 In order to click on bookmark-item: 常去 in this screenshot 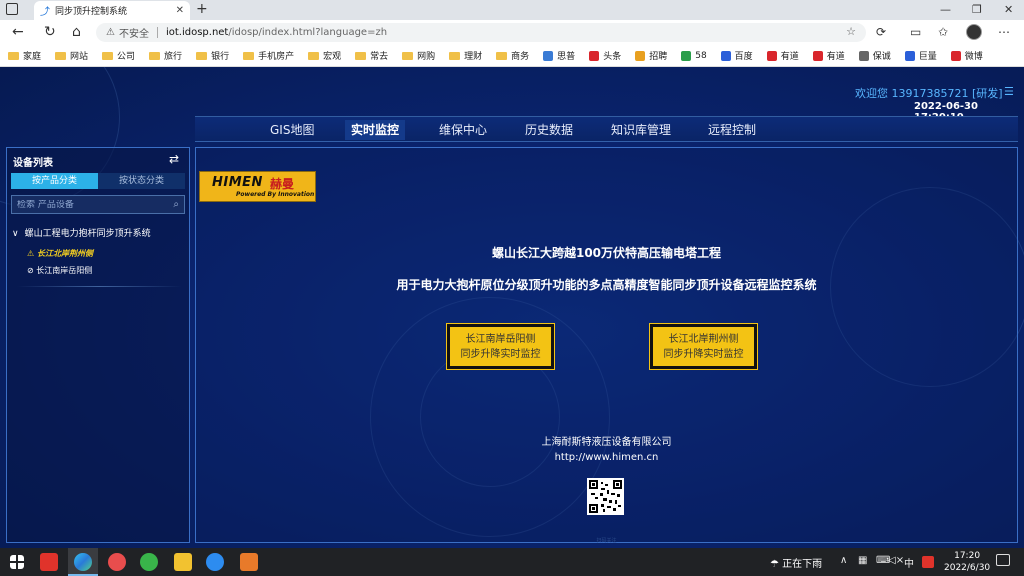, I will do `click(371, 55)`.